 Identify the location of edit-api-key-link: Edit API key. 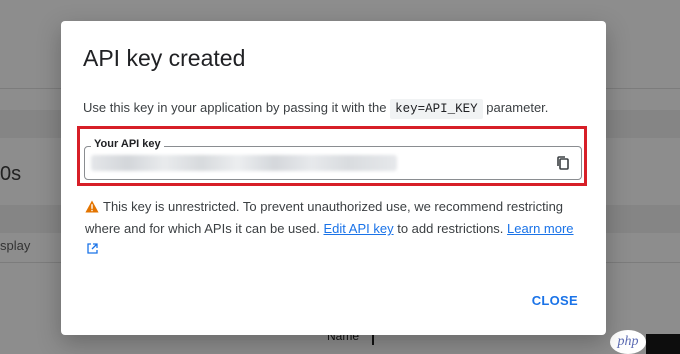
(358, 228).